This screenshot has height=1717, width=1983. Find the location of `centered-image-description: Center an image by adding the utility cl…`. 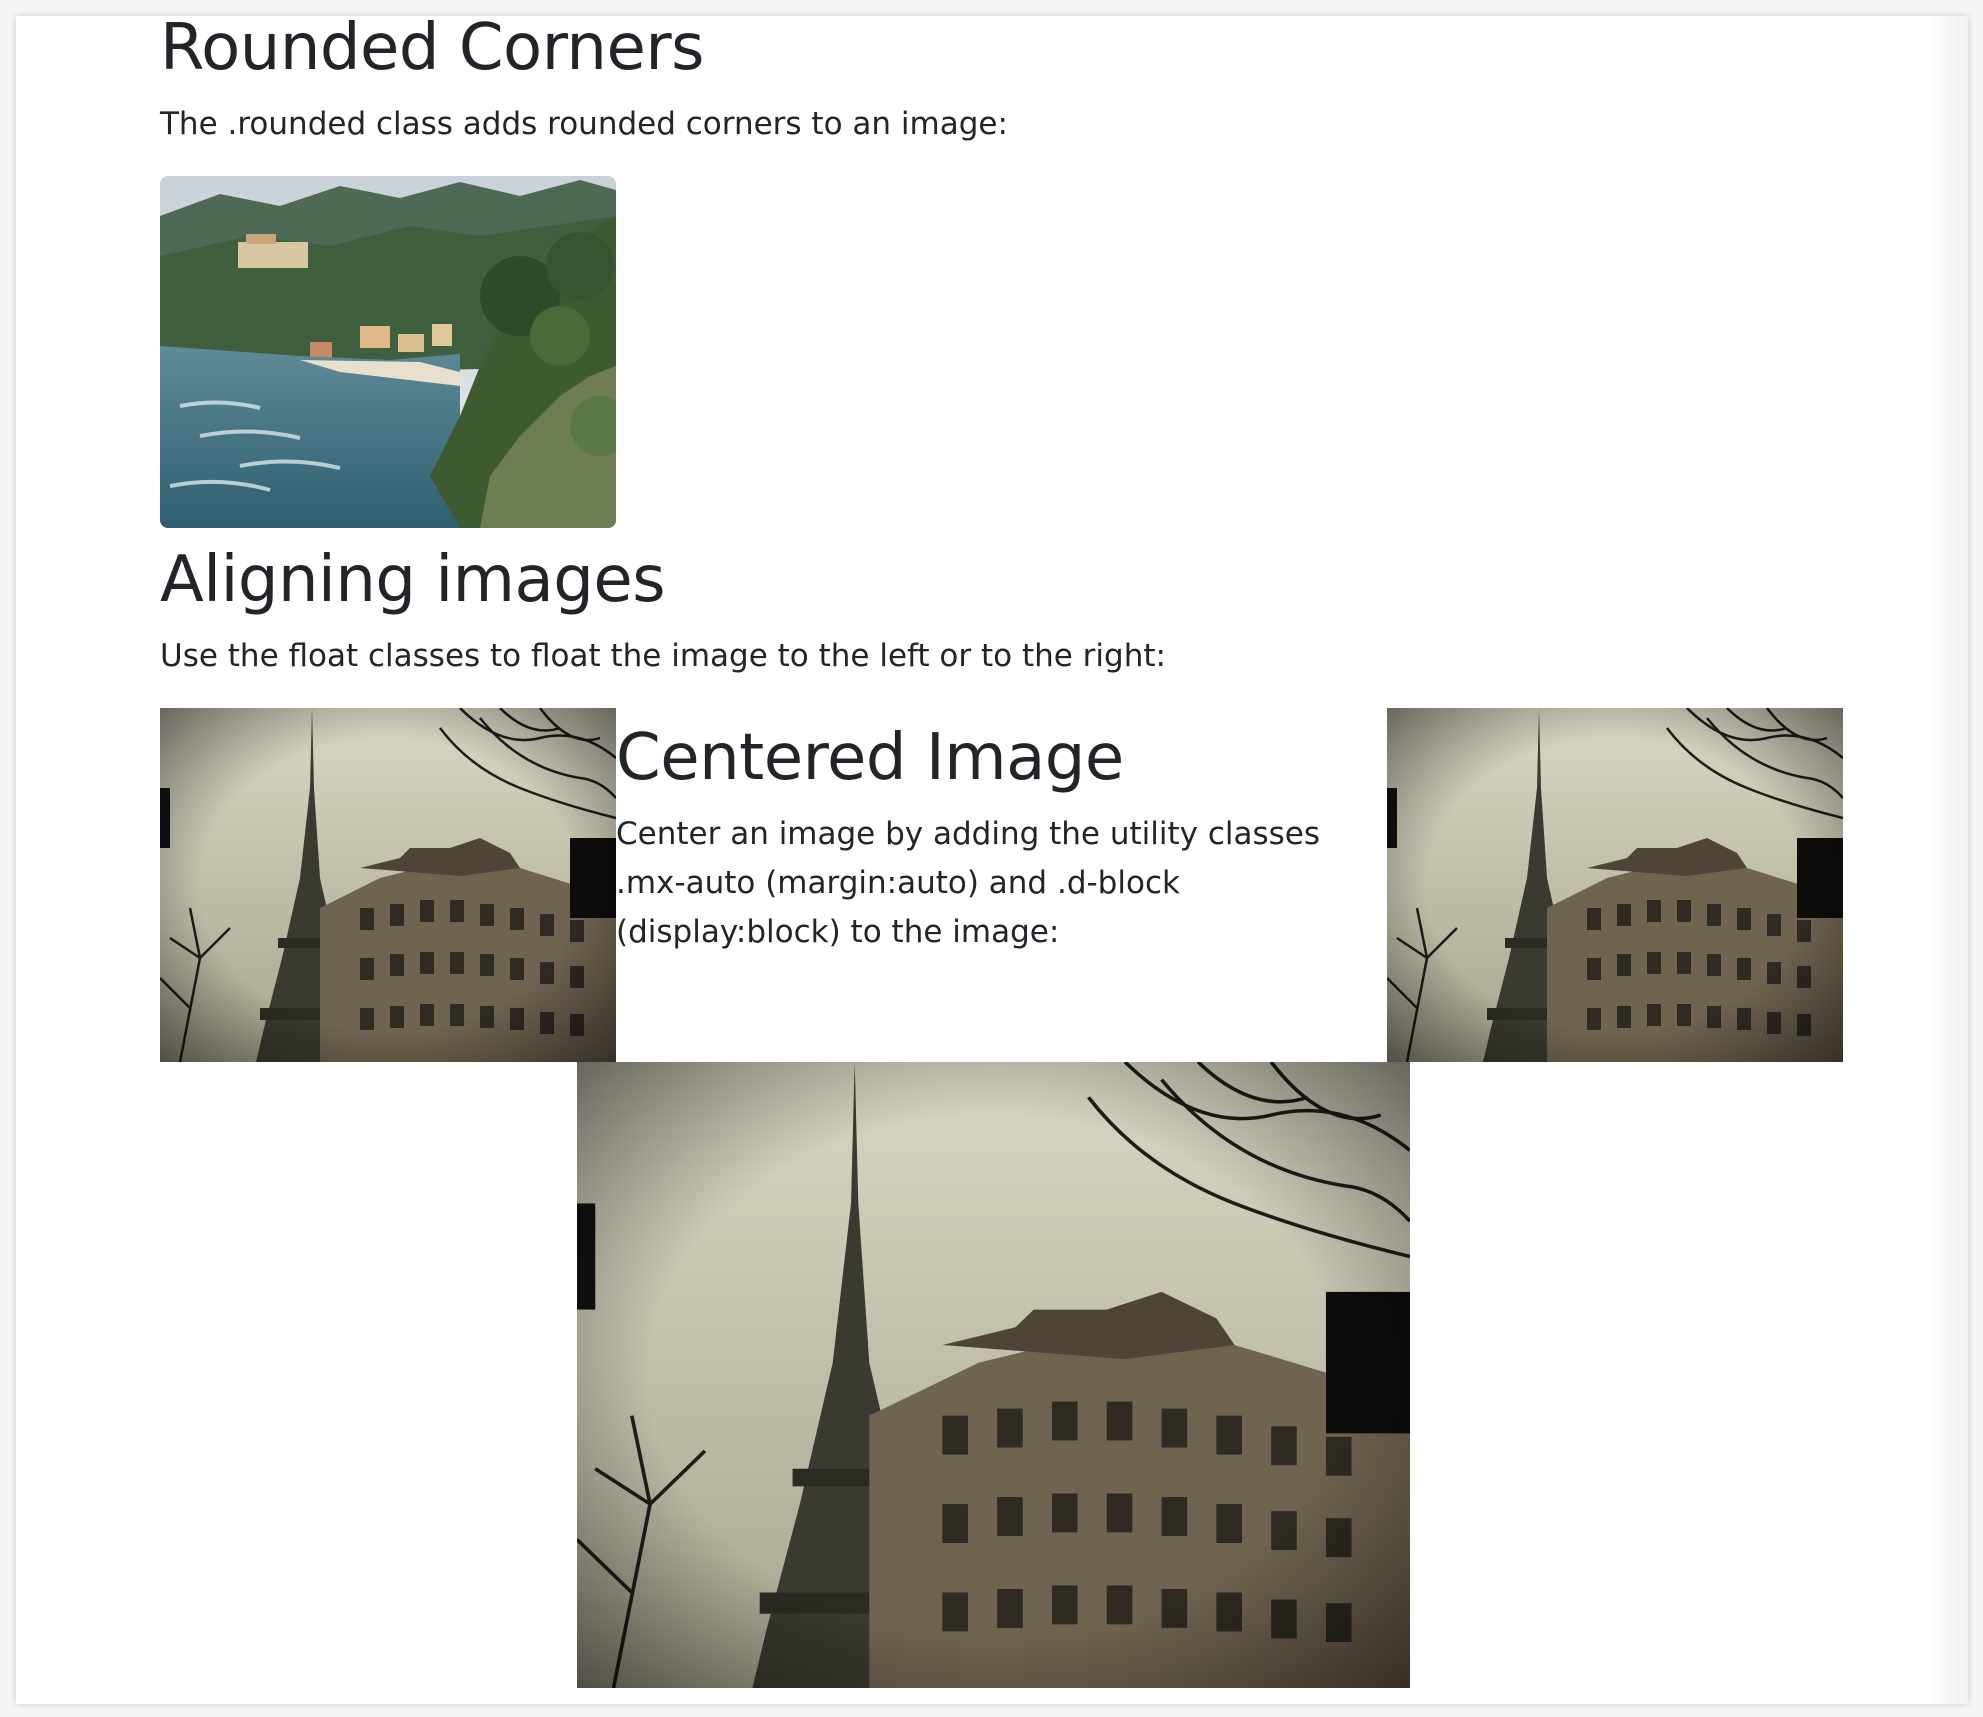

centered-image-description: Center an image by adding the utility cl… is located at coordinates (968, 883).